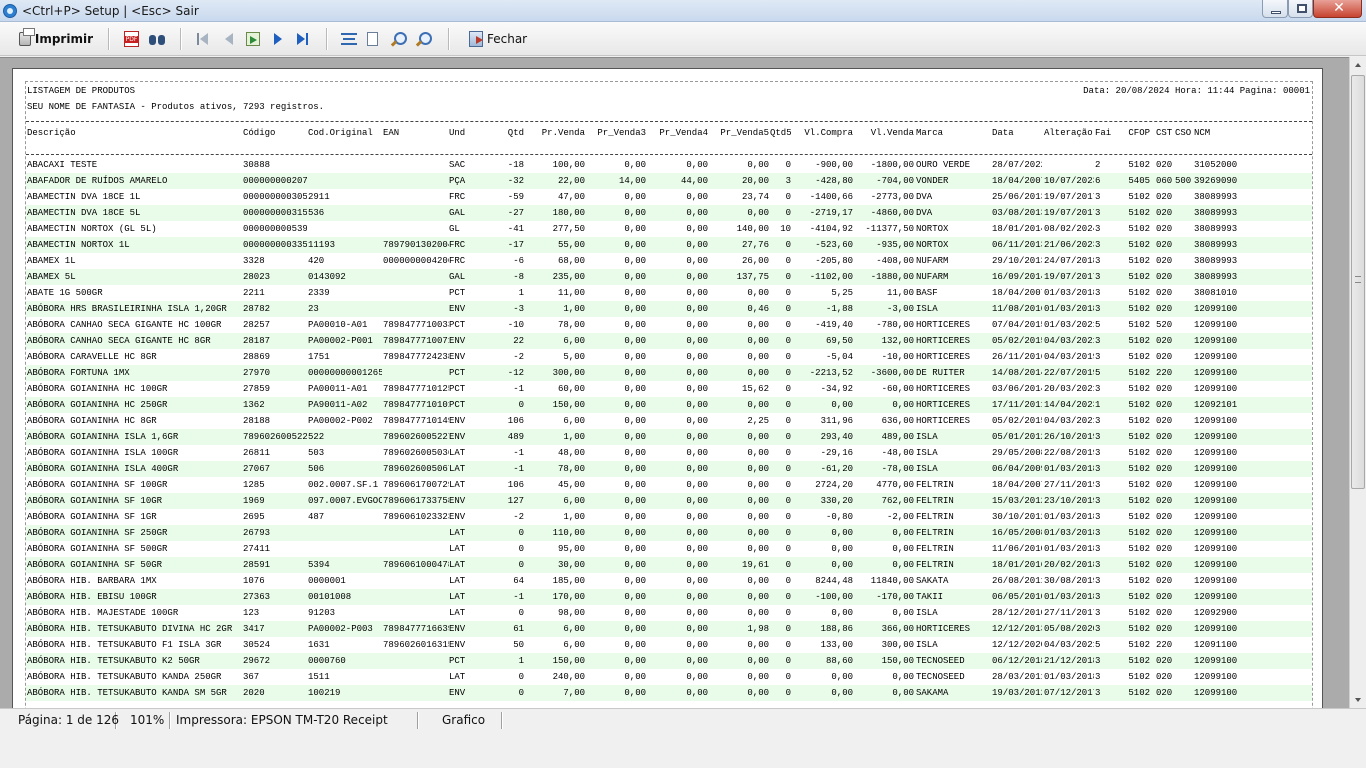 This screenshot has width=1366, height=768. What do you see at coordinates (518, 389) in the screenshot?
I see `table-cell: -1` at bounding box center [518, 389].